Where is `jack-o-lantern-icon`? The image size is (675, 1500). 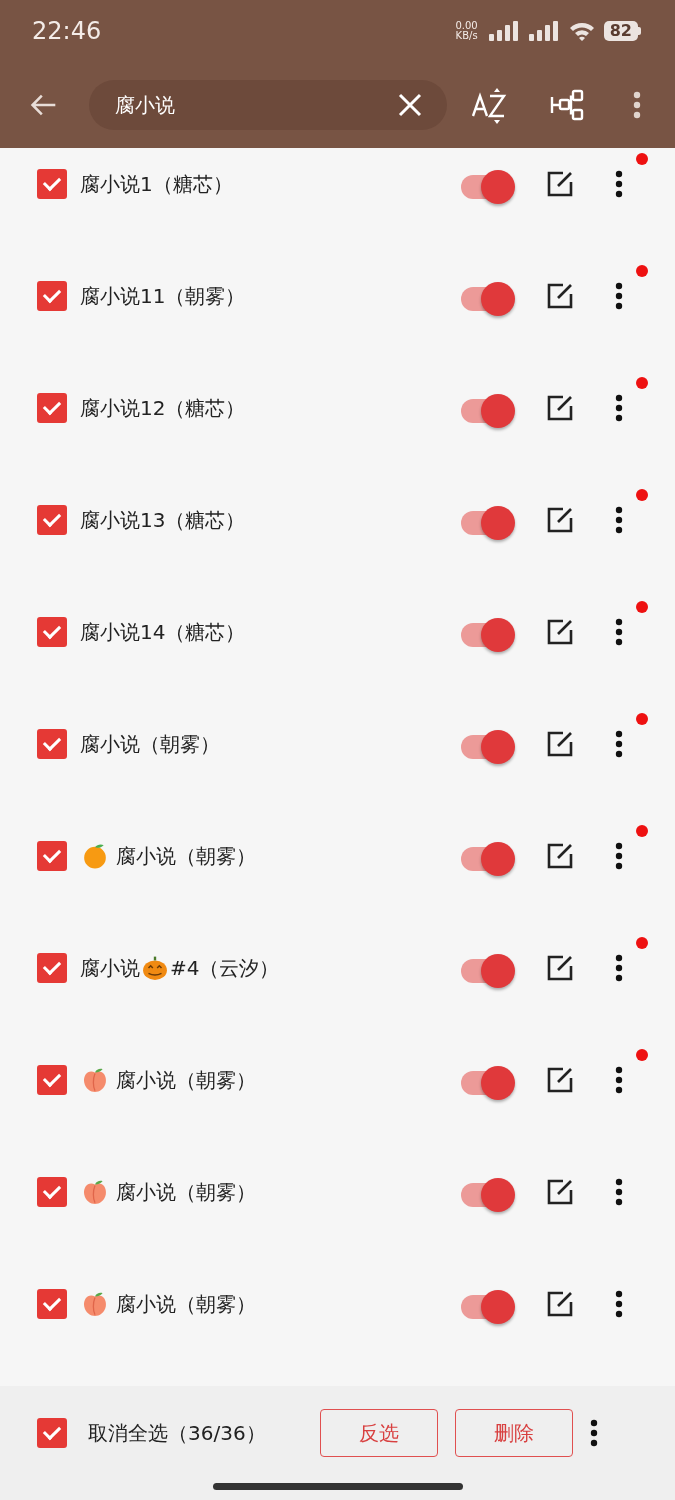
jack-o-lantern-icon is located at coordinates (155, 968).